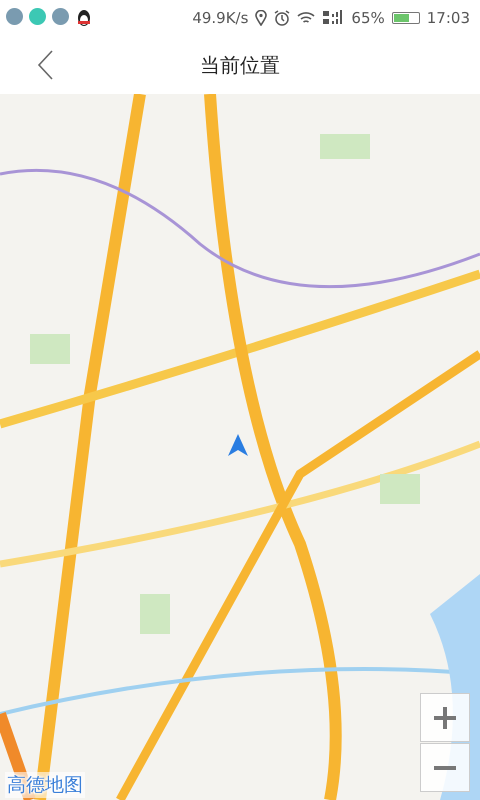  Describe the element at coordinates (333, 18) in the screenshot. I see `signal-icon` at that location.